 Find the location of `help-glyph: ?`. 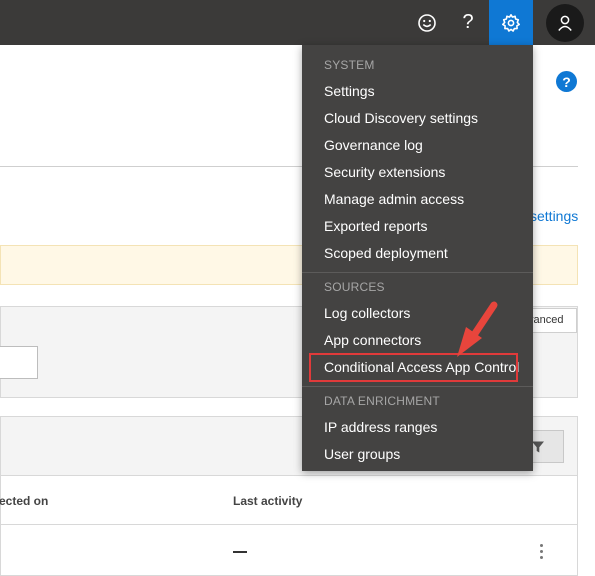

help-glyph: ? is located at coordinates (468, 22).